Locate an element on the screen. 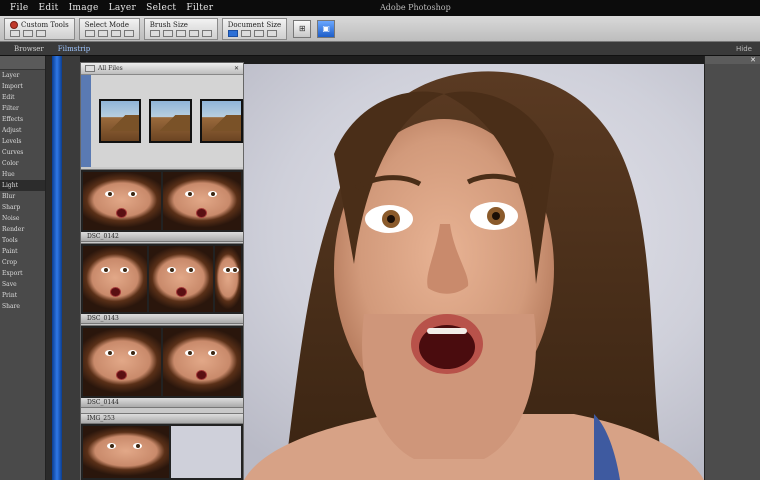 This screenshot has width=760, height=480. tab-browser: Browser is located at coordinates (29, 49).